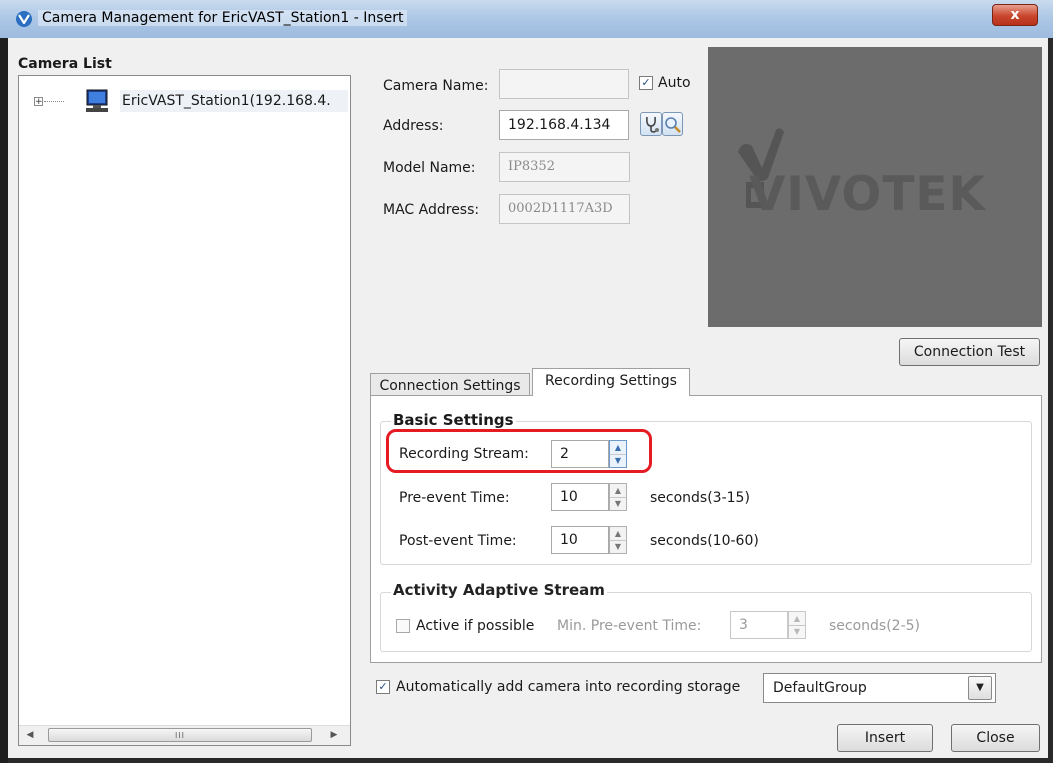 The image size is (1053, 763). Describe the element at coordinates (700, 498) in the screenshot. I see `pre-event-unit: seconds(3-15)` at that location.